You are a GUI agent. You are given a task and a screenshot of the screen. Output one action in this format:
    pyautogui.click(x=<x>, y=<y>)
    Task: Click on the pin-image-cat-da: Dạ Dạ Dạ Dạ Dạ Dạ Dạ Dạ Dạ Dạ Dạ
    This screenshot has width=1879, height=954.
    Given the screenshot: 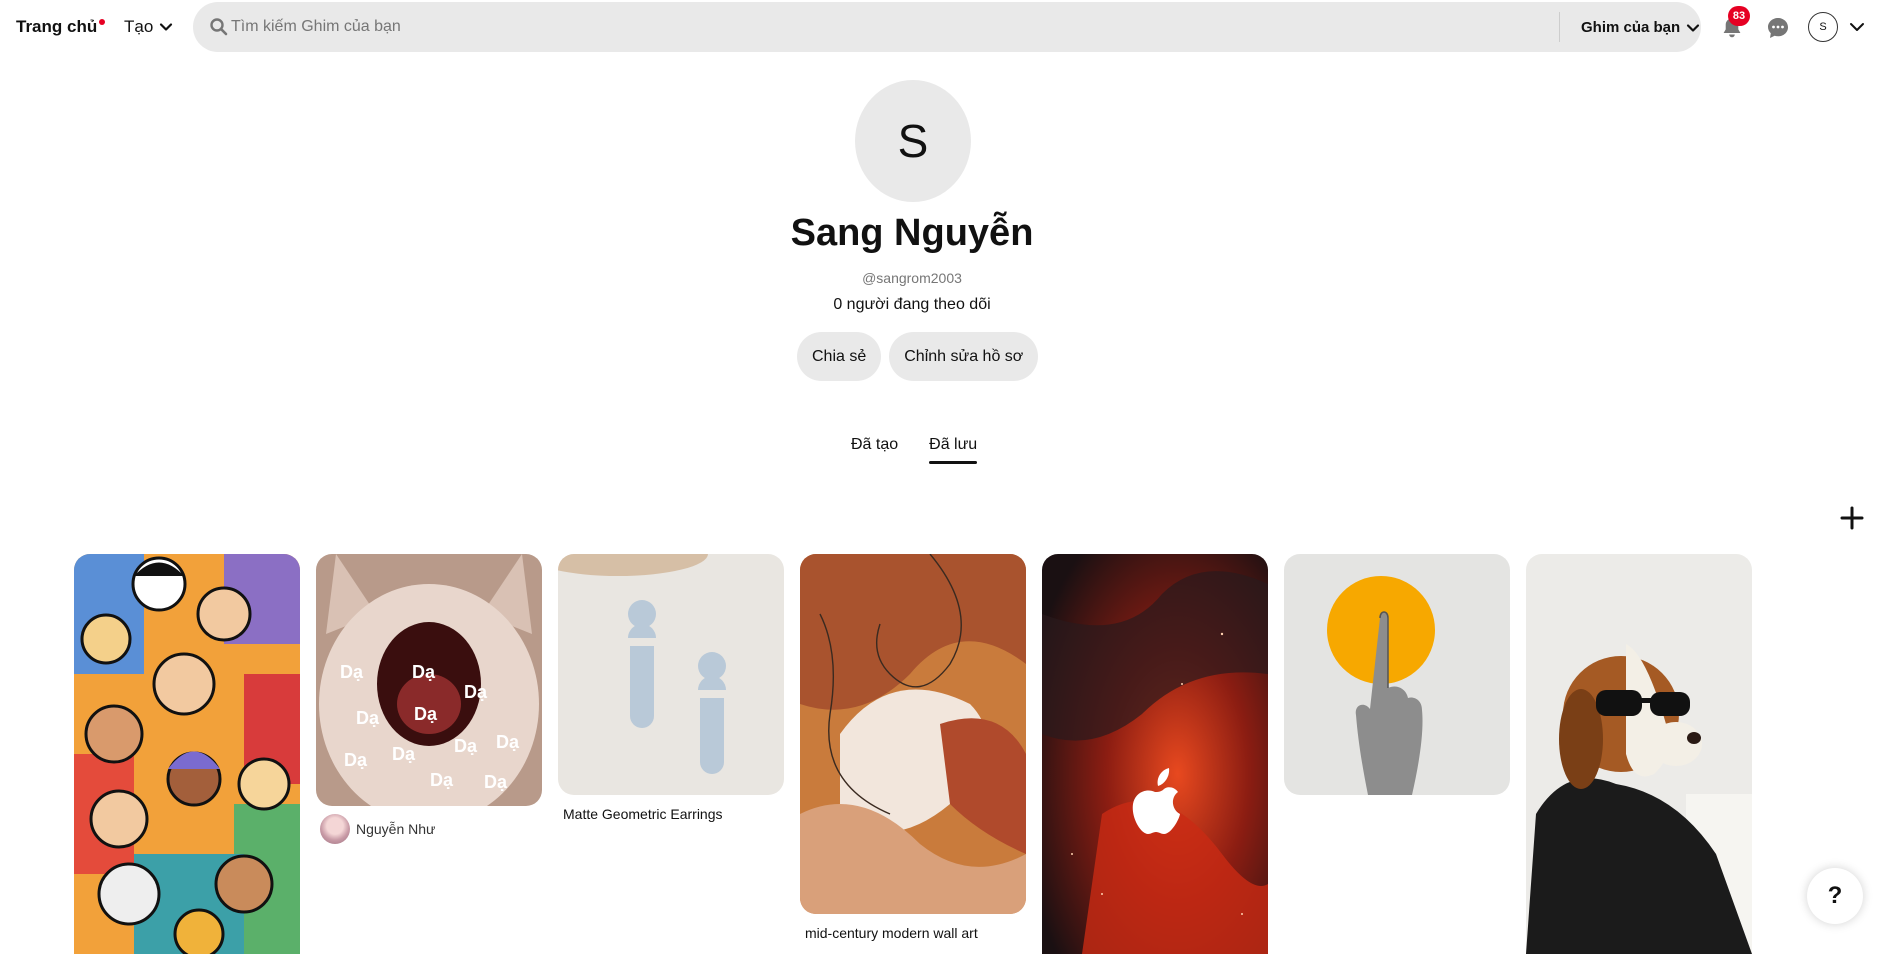 What is the action you would take?
    pyautogui.click(x=429, y=680)
    